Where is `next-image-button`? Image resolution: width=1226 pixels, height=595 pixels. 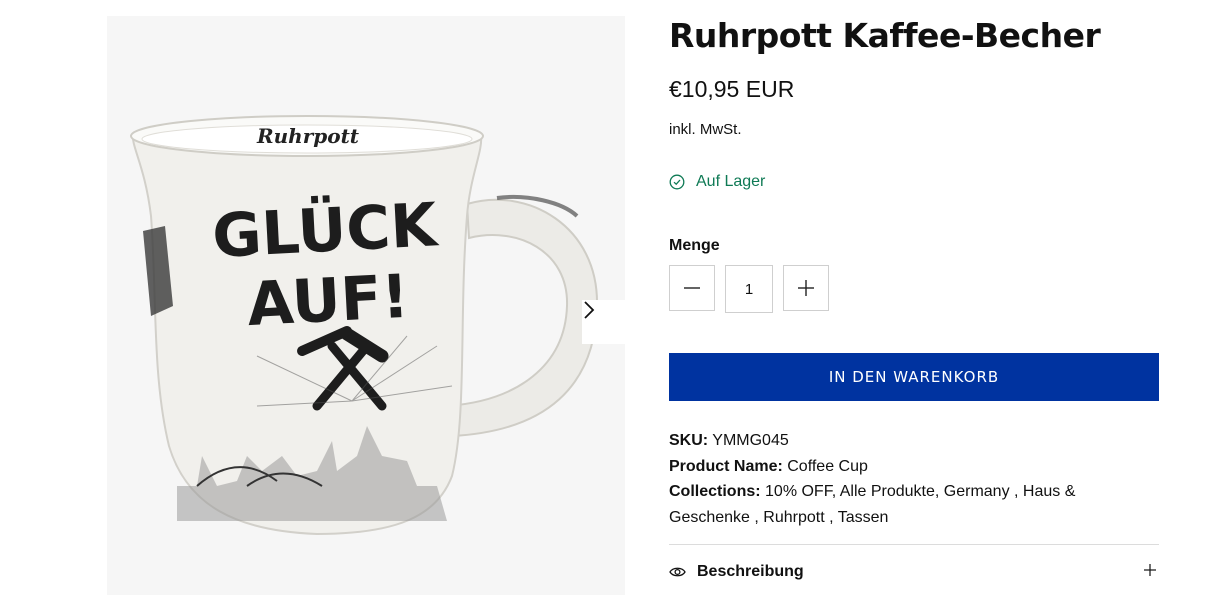 next-image-button is located at coordinates (603, 322).